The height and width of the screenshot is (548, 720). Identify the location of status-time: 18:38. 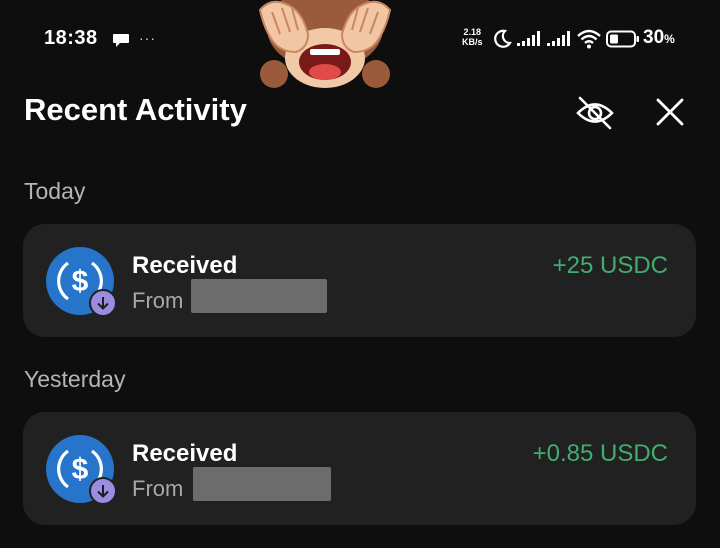
(71, 38).